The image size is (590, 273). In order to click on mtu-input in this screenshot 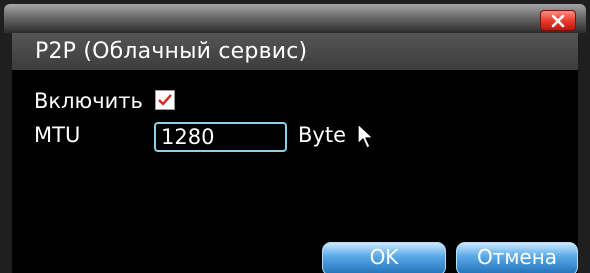, I will do `click(220, 137)`.